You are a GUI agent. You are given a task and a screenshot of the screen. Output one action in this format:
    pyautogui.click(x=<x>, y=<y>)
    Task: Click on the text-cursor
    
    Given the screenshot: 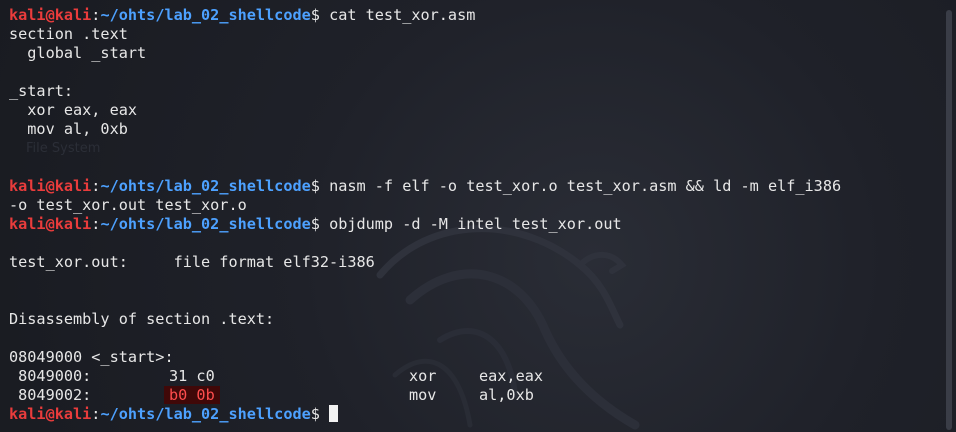 What is the action you would take?
    pyautogui.click(x=334, y=413)
    